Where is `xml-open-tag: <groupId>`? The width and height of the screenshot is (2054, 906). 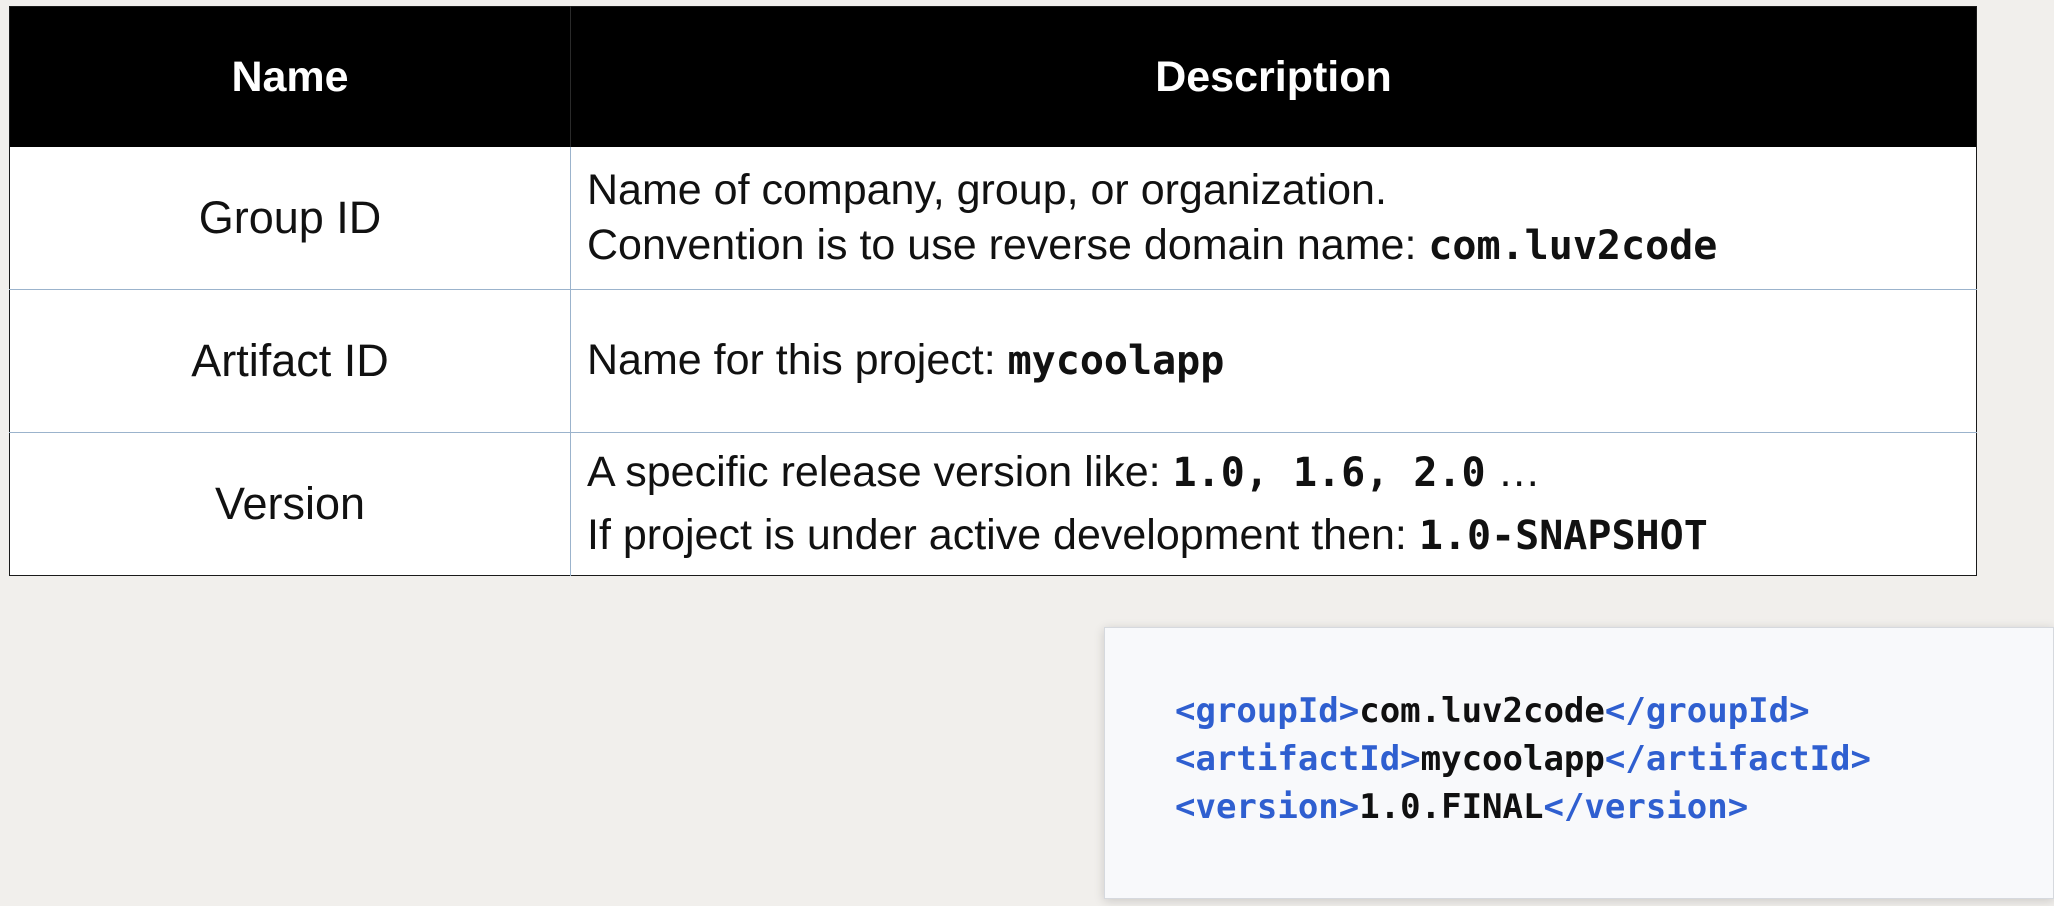
xml-open-tag: <groupId> is located at coordinates (1267, 711).